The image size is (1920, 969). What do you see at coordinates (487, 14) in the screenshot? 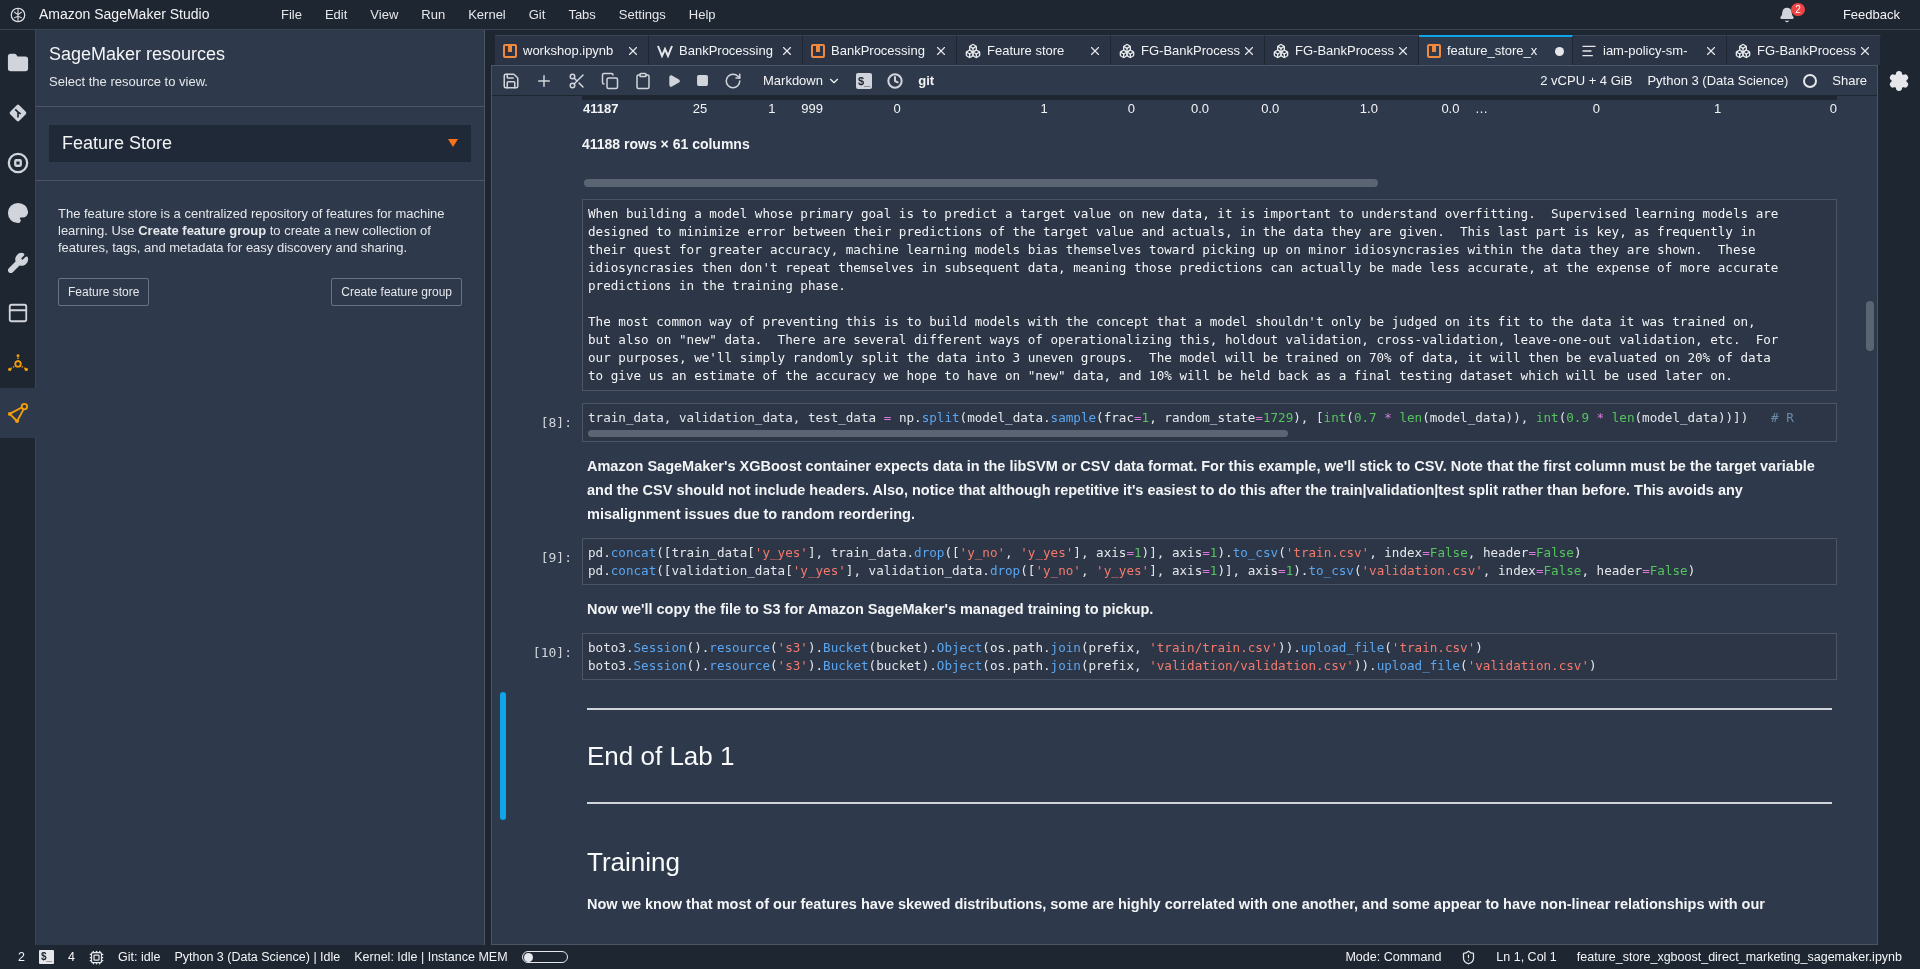
I see `menu-item: Kernel` at bounding box center [487, 14].